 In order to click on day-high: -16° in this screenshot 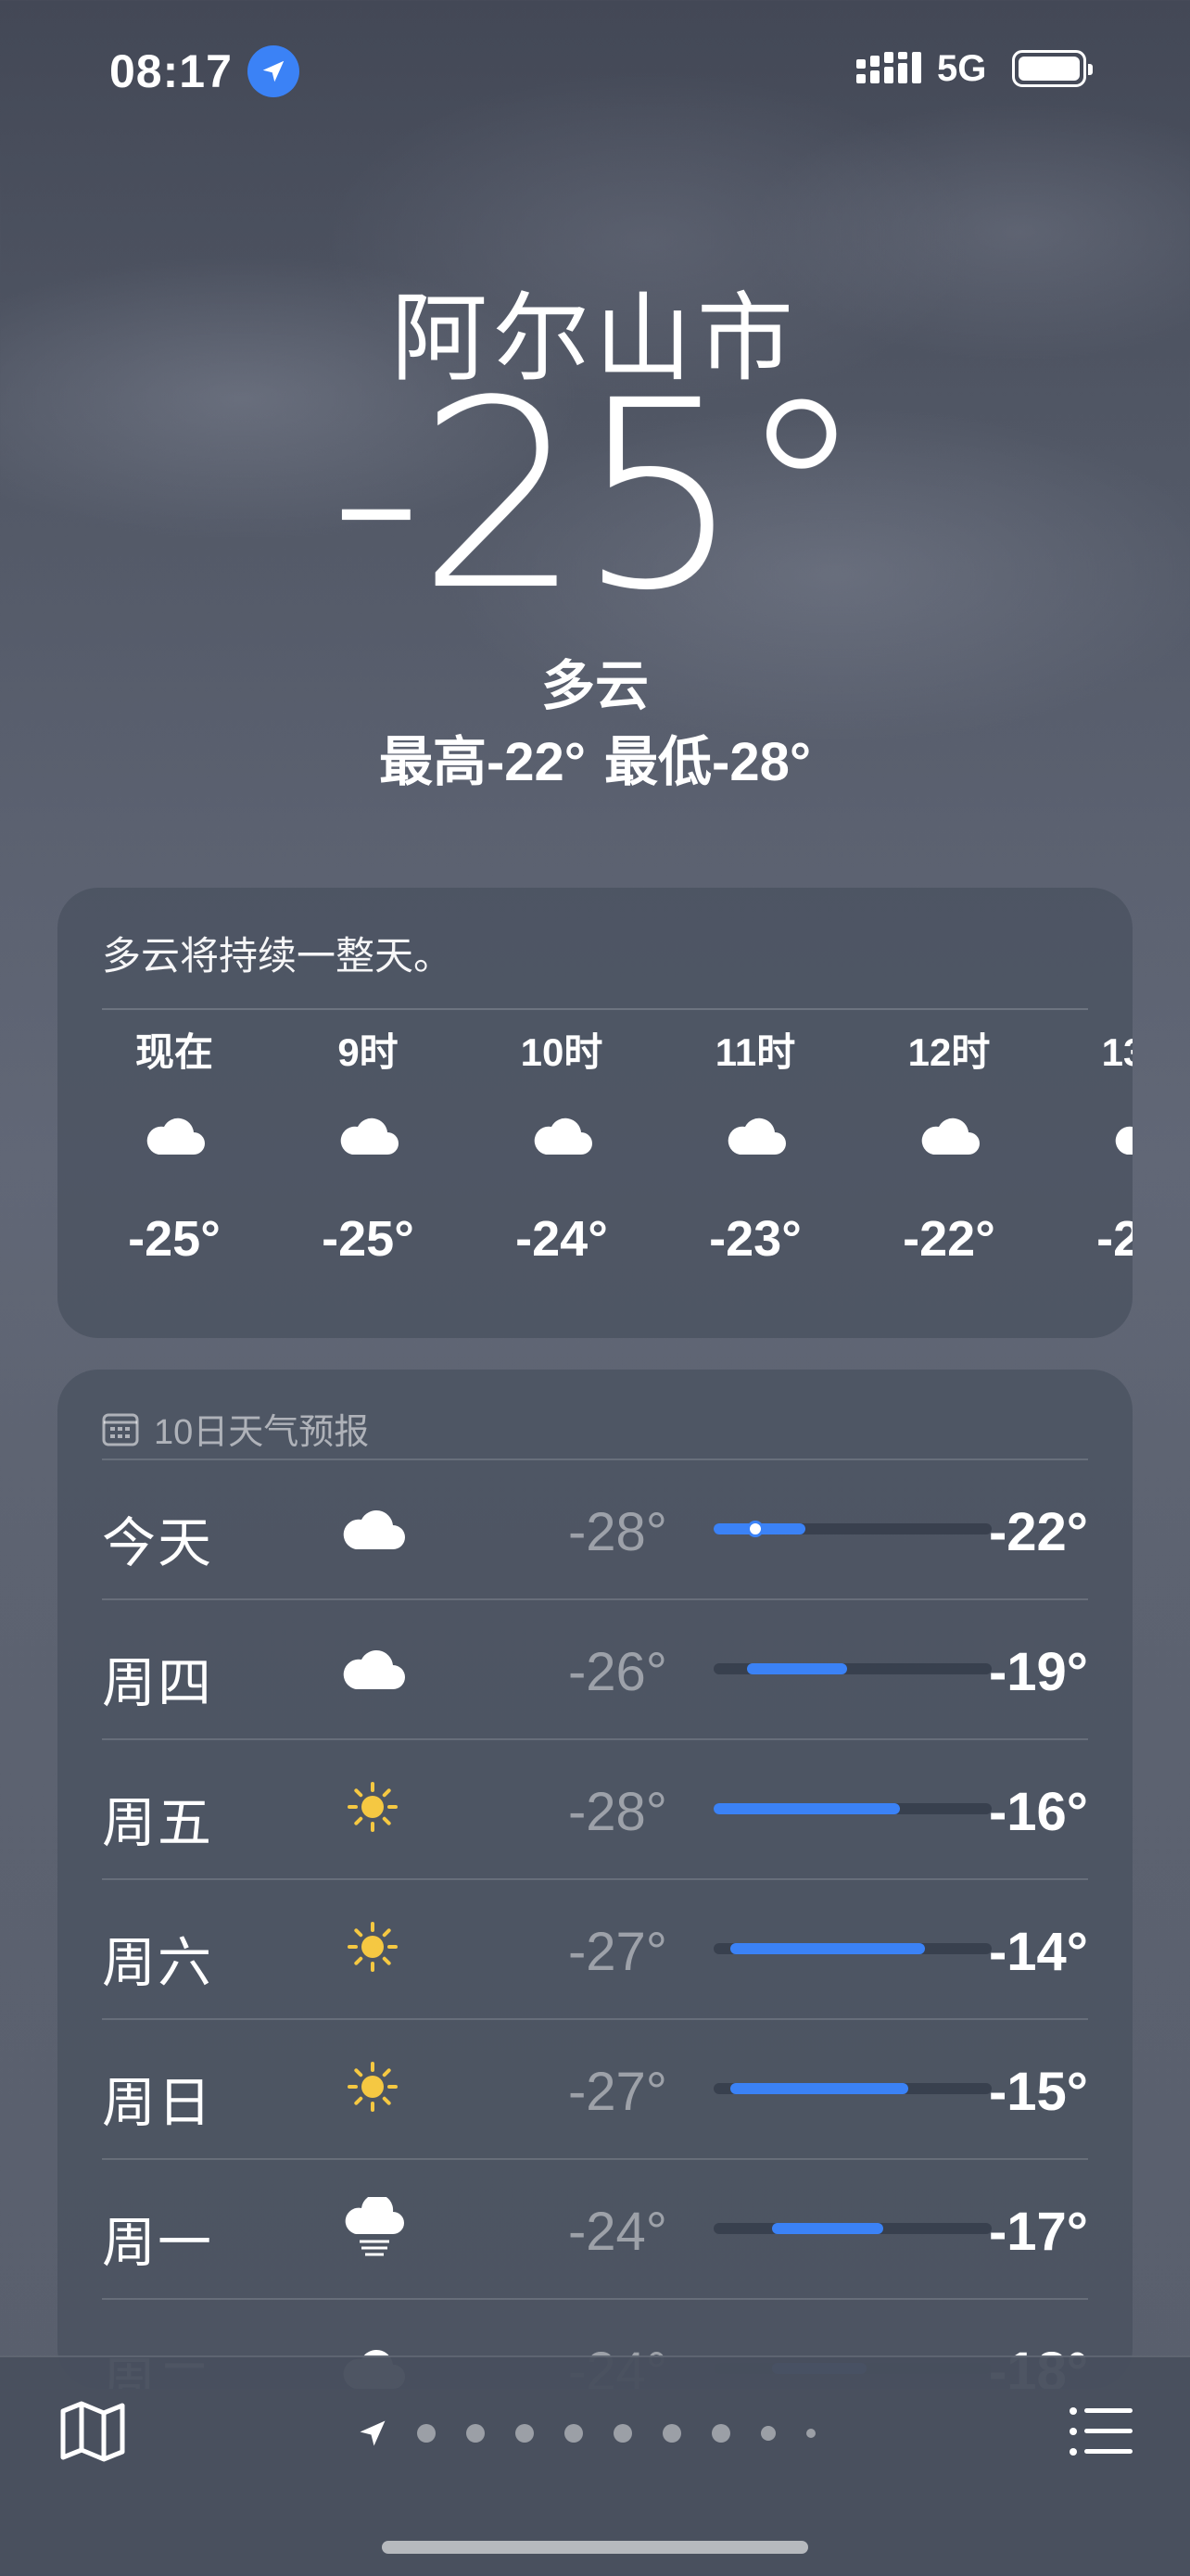, I will do `click(1038, 1812)`.